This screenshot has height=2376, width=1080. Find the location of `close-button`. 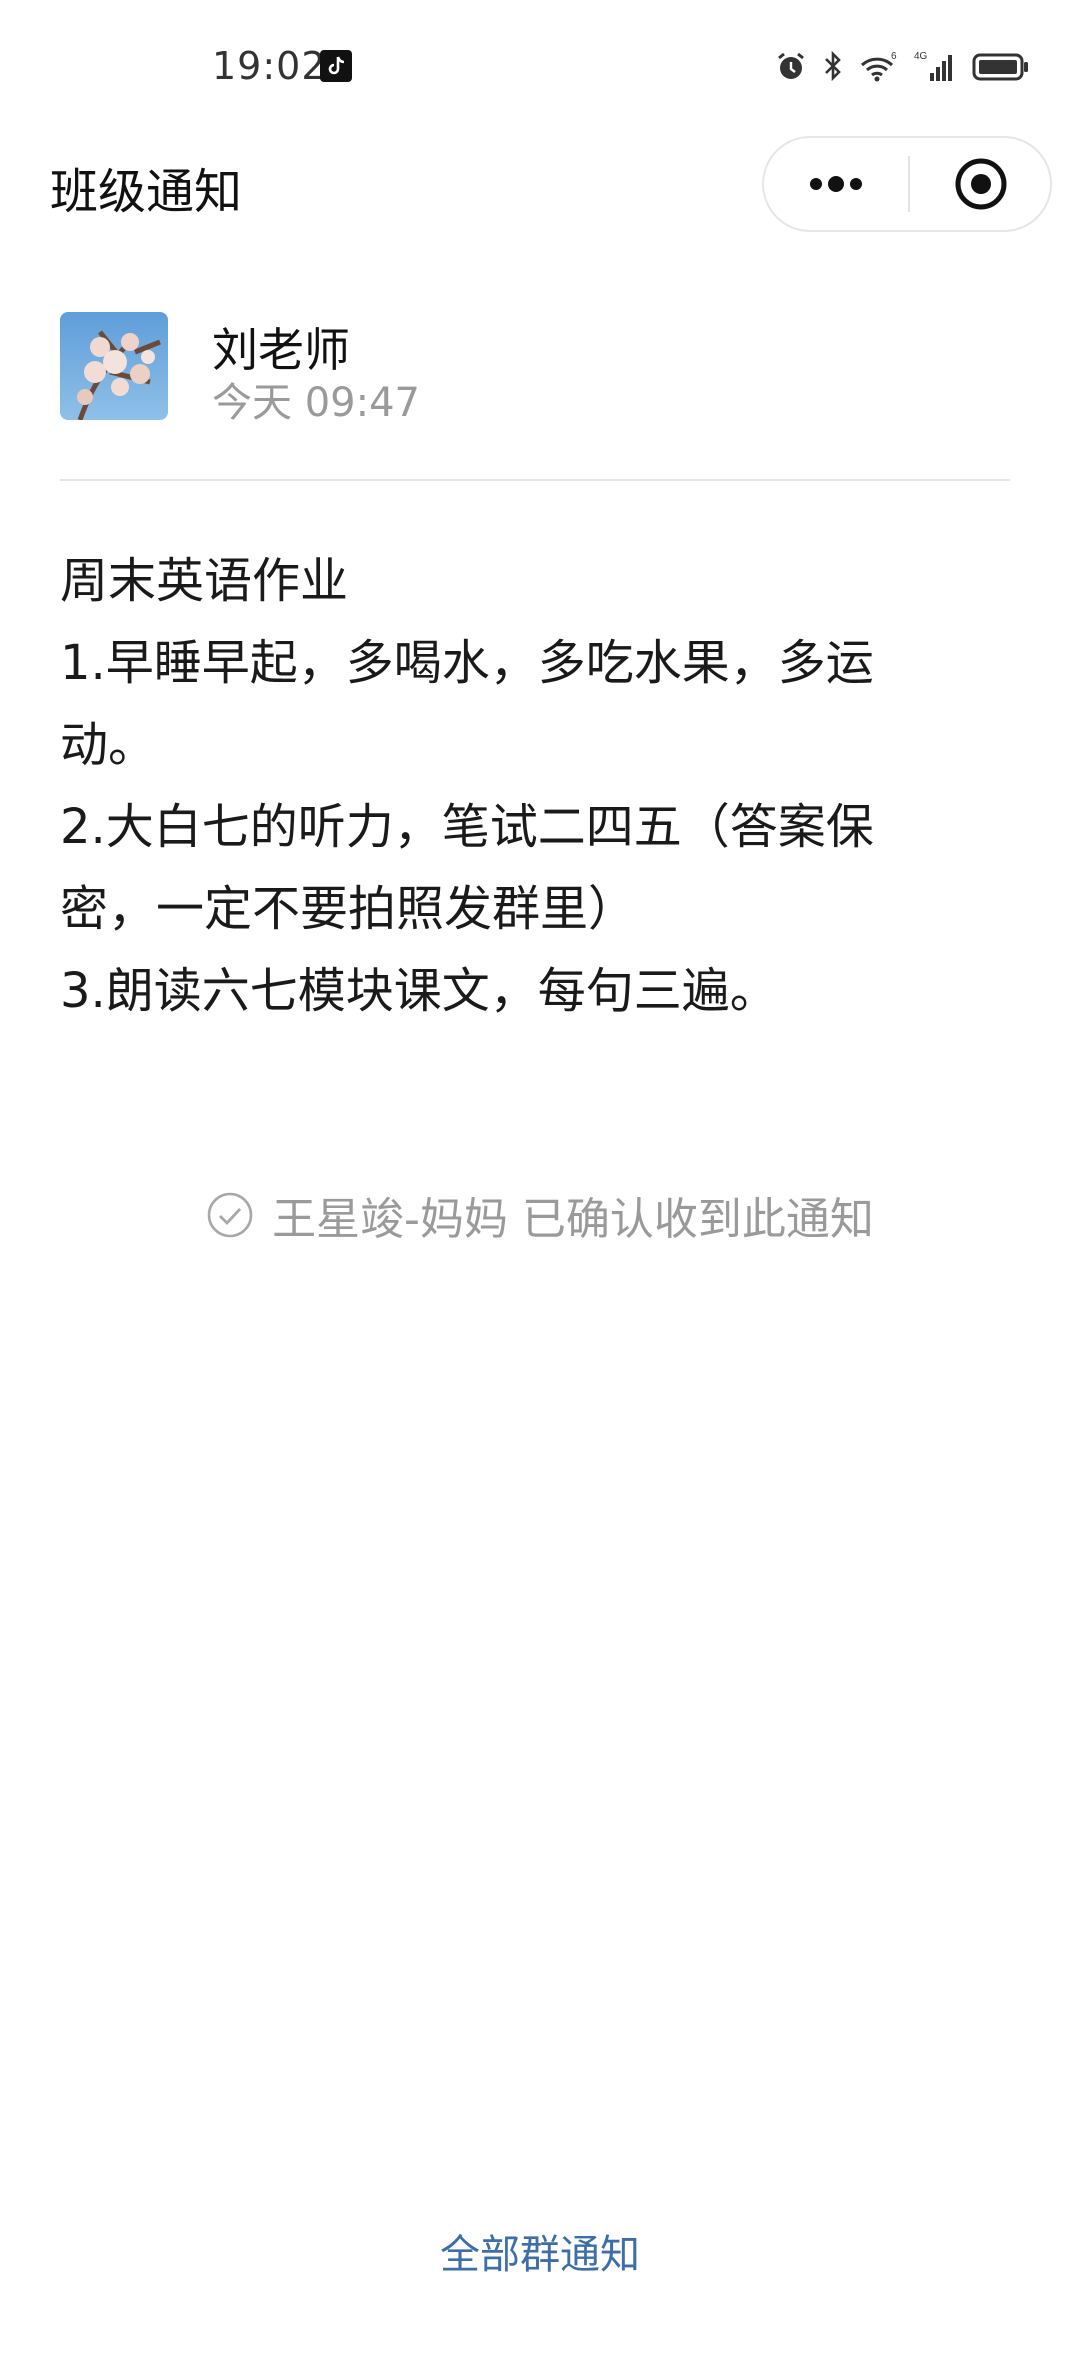

close-button is located at coordinates (981, 184).